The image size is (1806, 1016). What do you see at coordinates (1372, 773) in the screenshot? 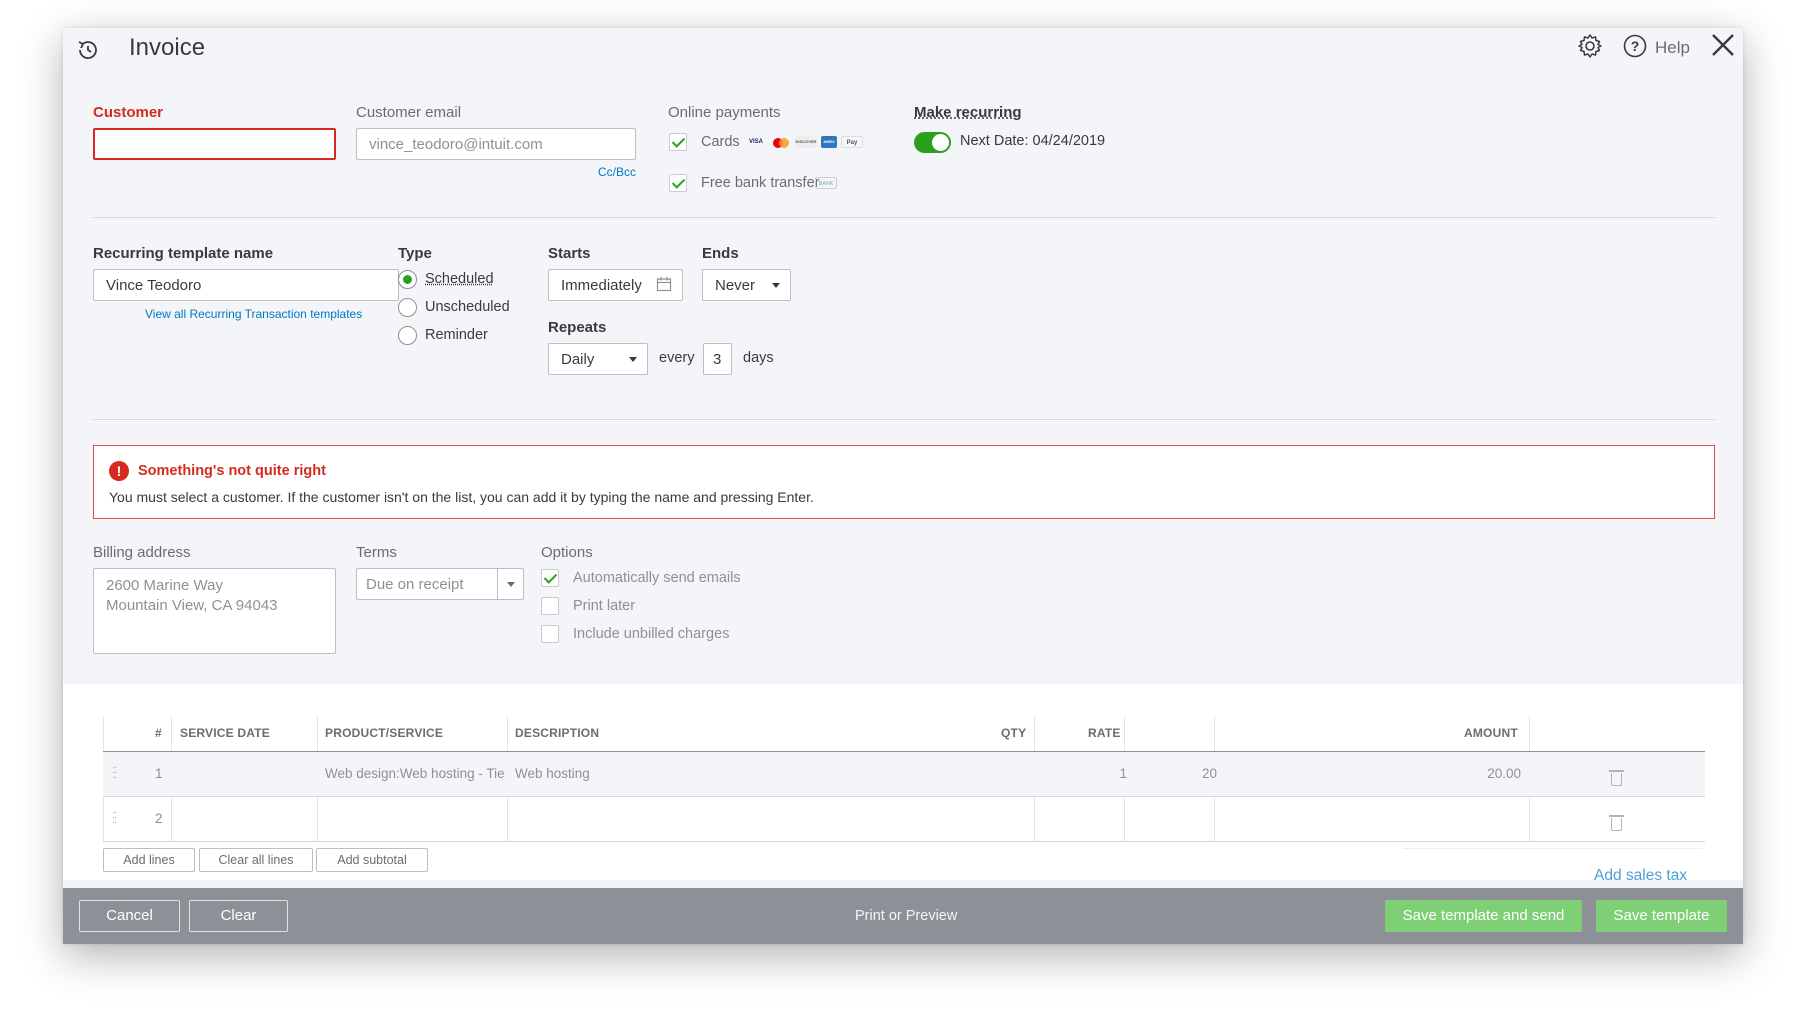
I see `row-1-amount: 20.00` at bounding box center [1372, 773].